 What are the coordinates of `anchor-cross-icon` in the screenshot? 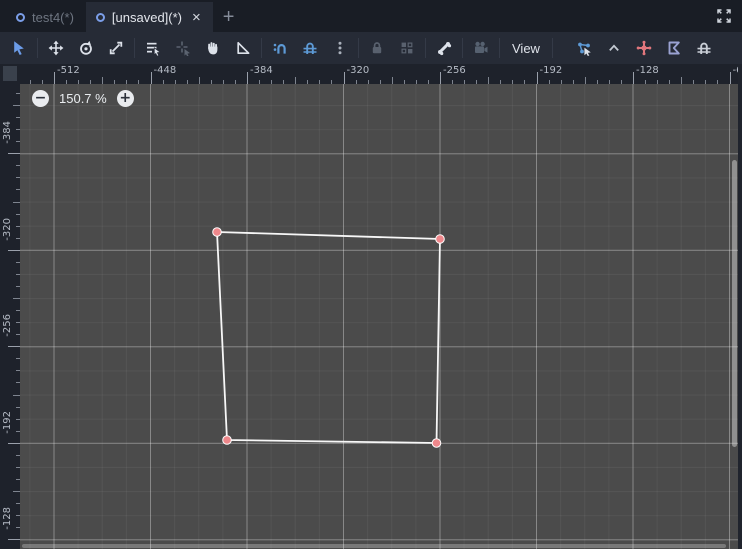 It's located at (644, 48).